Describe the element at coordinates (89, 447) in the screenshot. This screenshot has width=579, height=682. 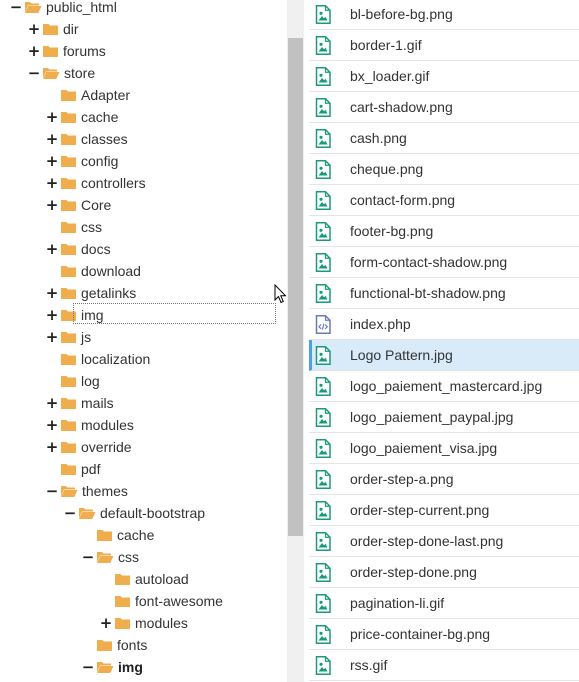
I see `tree-item-override: + override` at that location.